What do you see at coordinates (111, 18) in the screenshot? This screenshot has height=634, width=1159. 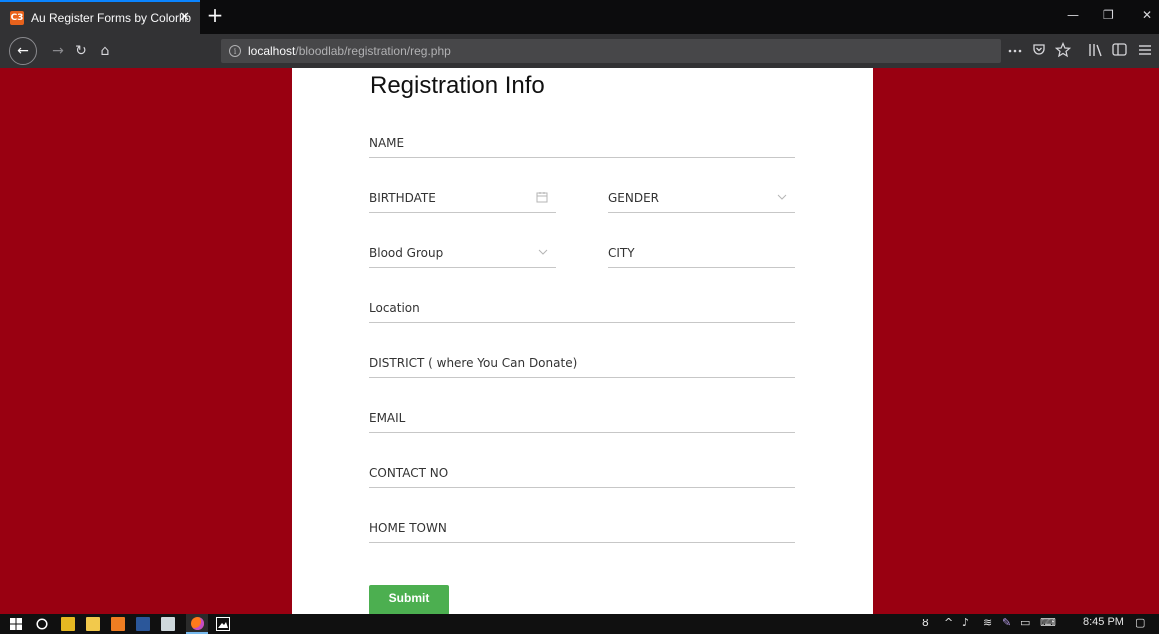 I see `tab-title: Au Register Forms by Colorlib` at bounding box center [111, 18].